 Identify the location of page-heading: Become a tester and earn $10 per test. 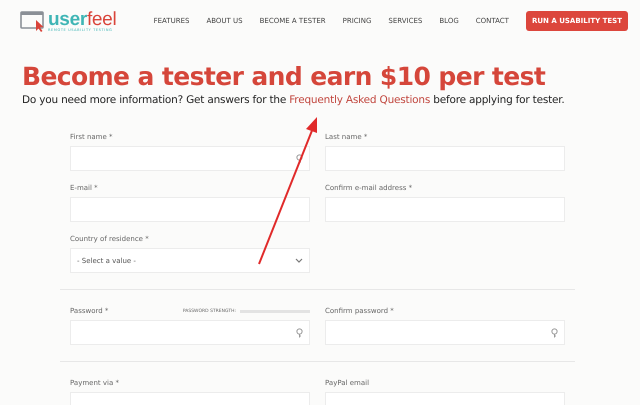
(284, 77).